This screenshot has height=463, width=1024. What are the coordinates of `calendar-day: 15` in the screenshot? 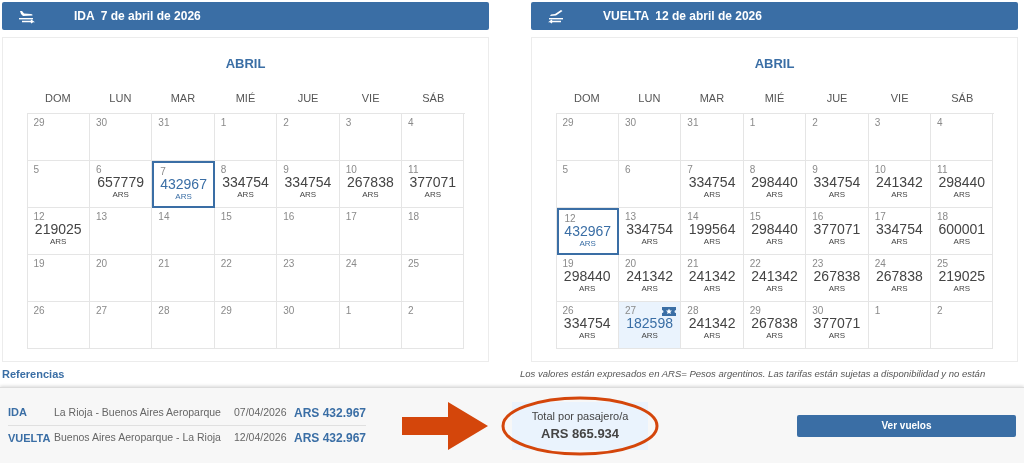 It's located at (246, 231).